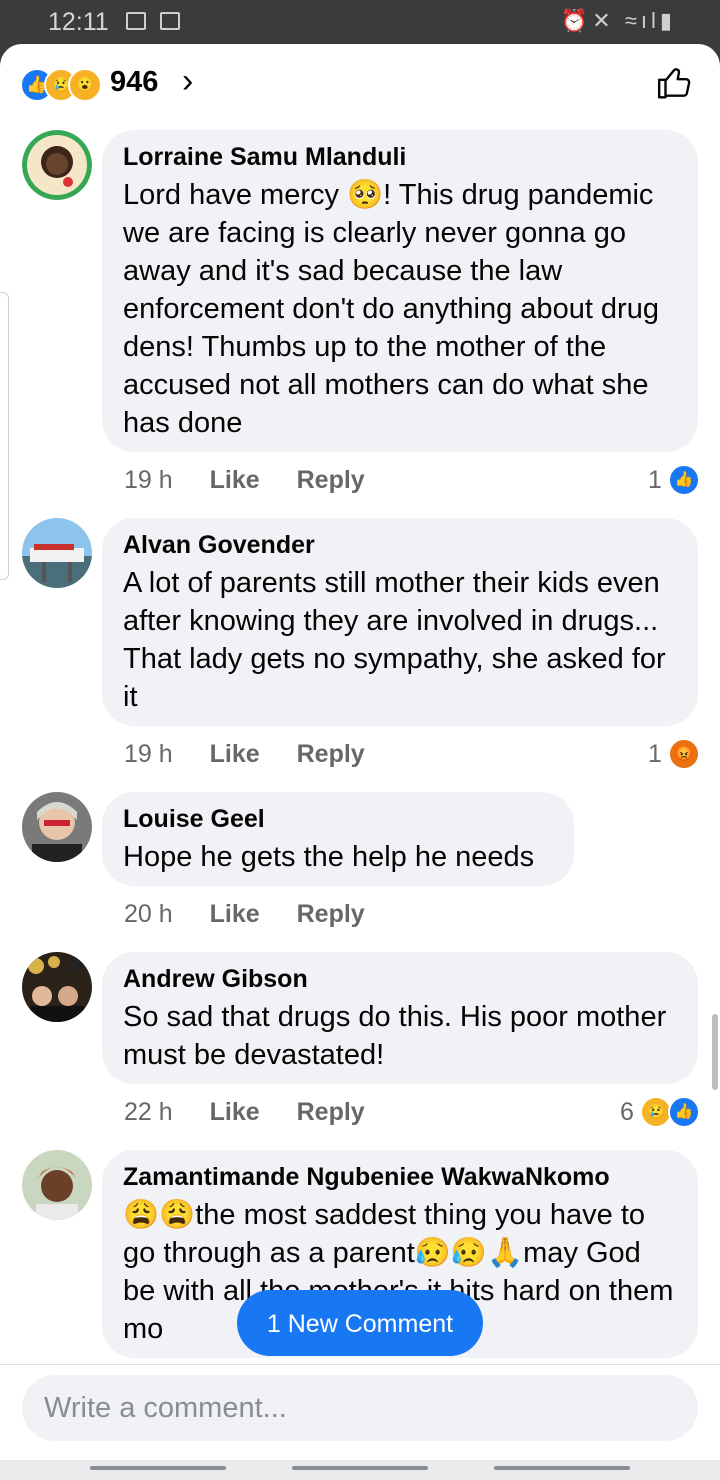  What do you see at coordinates (400, 979) in the screenshot?
I see `comment-author: Andrew Gibson` at bounding box center [400, 979].